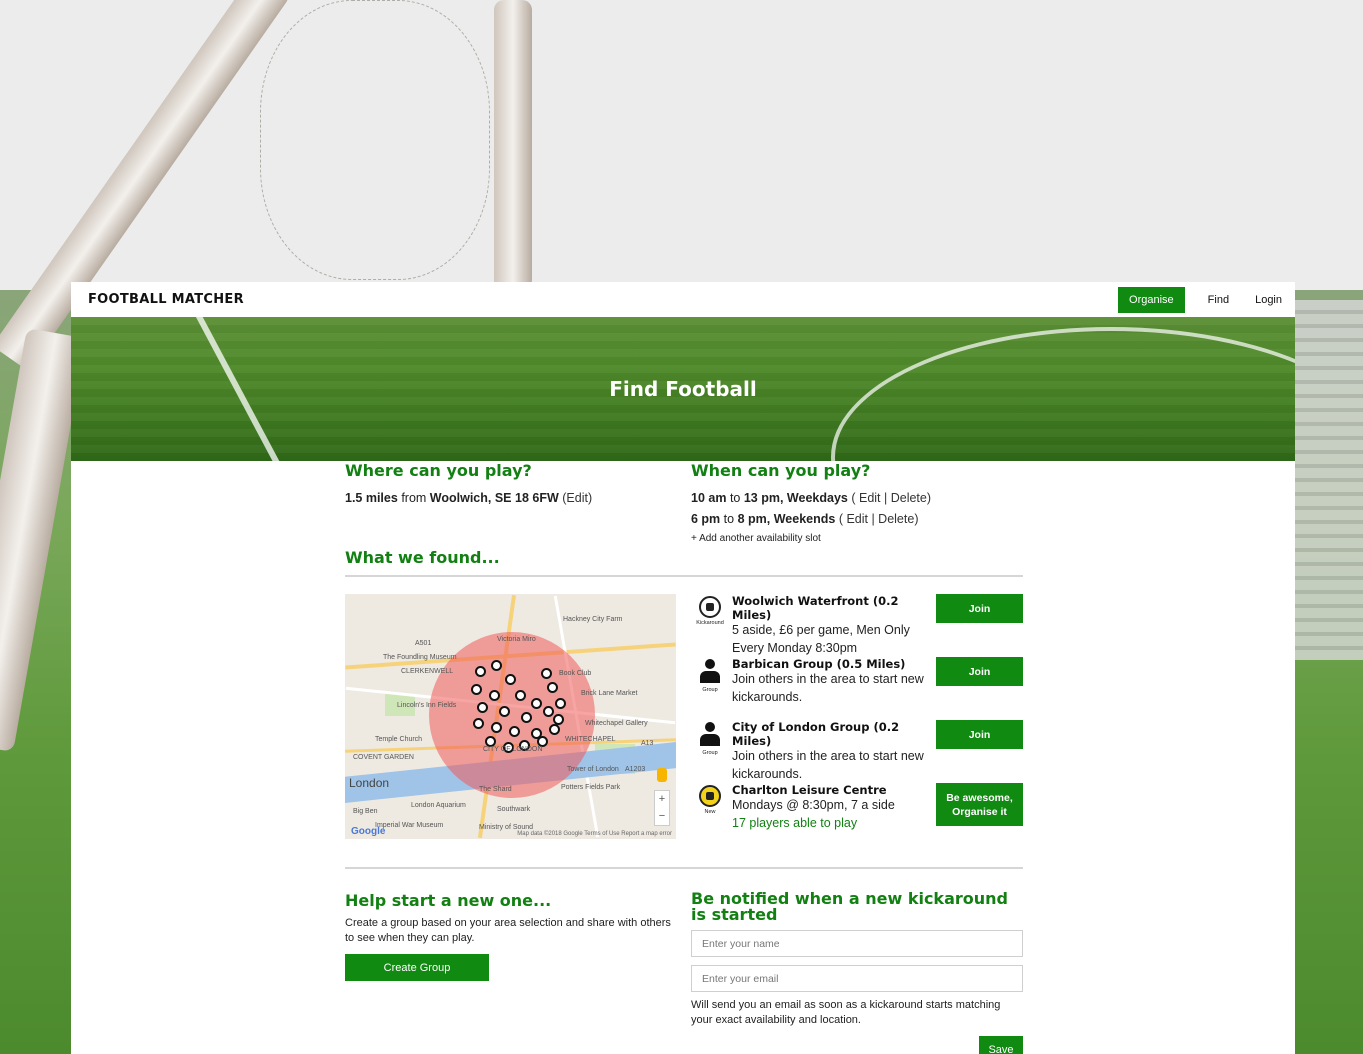 The width and height of the screenshot is (1363, 1054). I want to click on street-view-pegman-icon, so click(662, 775).